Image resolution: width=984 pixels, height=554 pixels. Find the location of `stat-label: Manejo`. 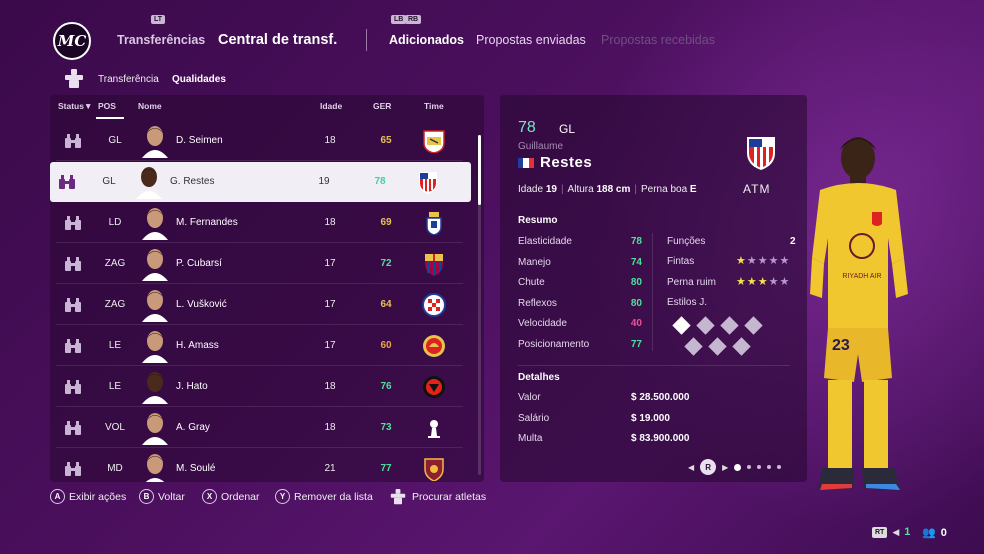

stat-label: Manejo is located at coordinates (534, 262).